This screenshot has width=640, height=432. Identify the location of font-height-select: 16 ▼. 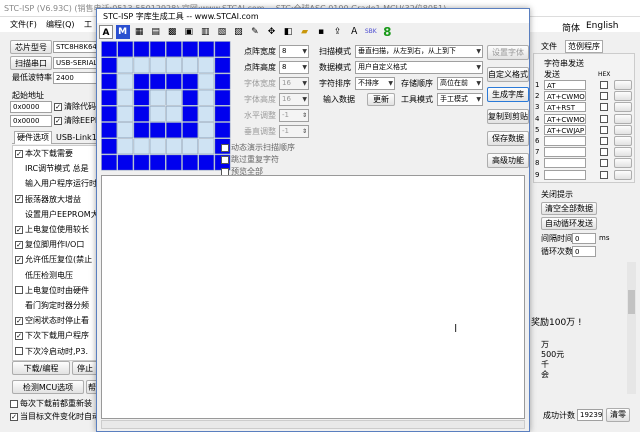
(294, 99).